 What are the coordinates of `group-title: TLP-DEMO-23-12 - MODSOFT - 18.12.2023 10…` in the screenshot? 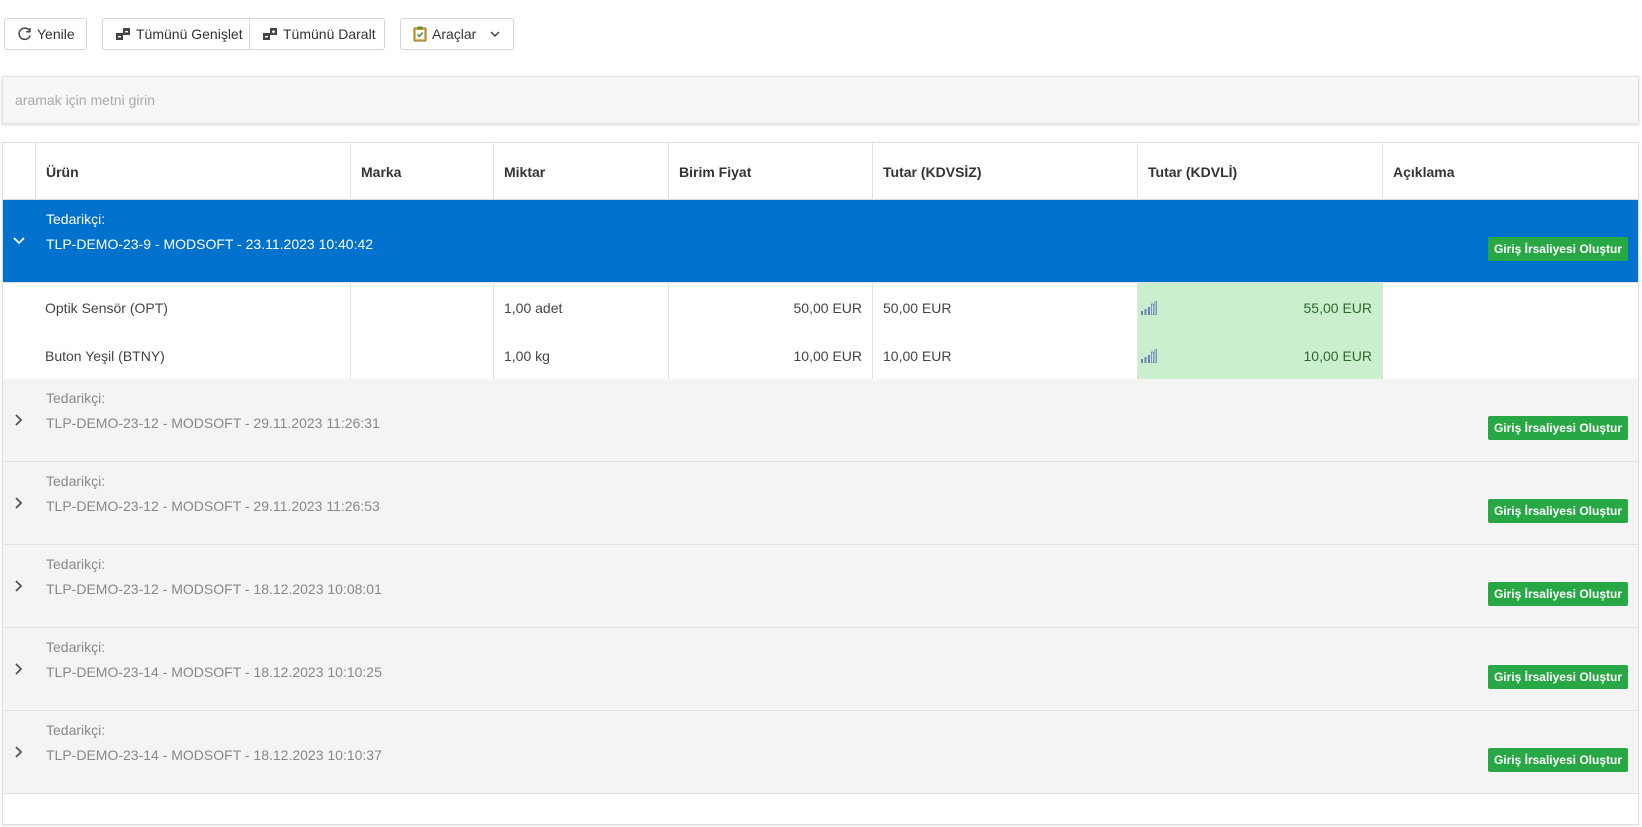 It's located at (214, 589).